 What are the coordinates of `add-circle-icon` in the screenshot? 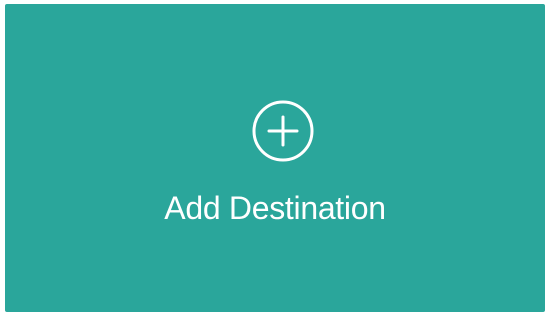 It's located at (283, 131).